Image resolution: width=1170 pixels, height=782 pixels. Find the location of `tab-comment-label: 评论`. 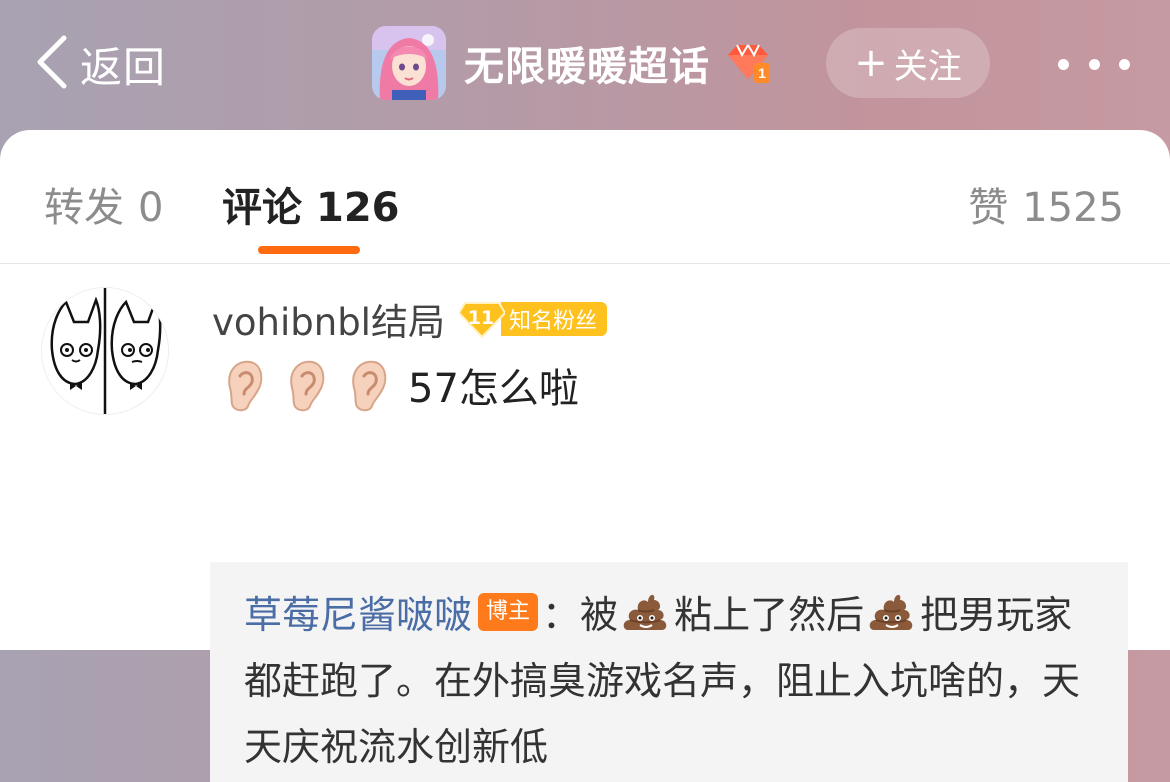

tab-comment-label: 评论 is located at coordinates (262, 208).